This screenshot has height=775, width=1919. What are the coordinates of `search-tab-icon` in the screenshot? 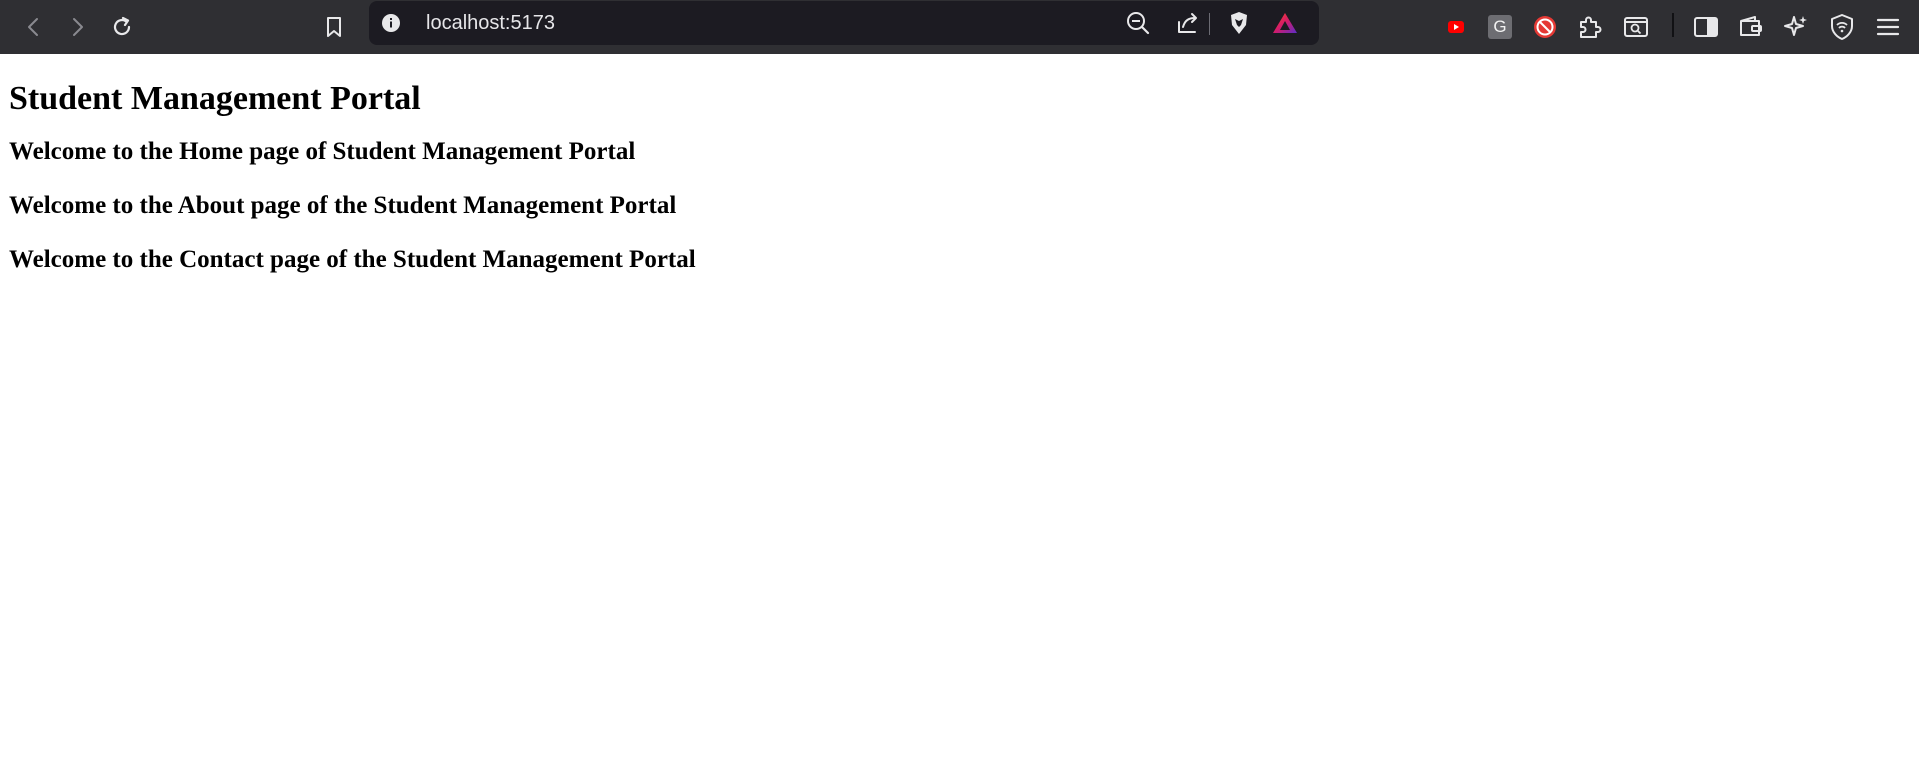 It's located at (1636, 27).